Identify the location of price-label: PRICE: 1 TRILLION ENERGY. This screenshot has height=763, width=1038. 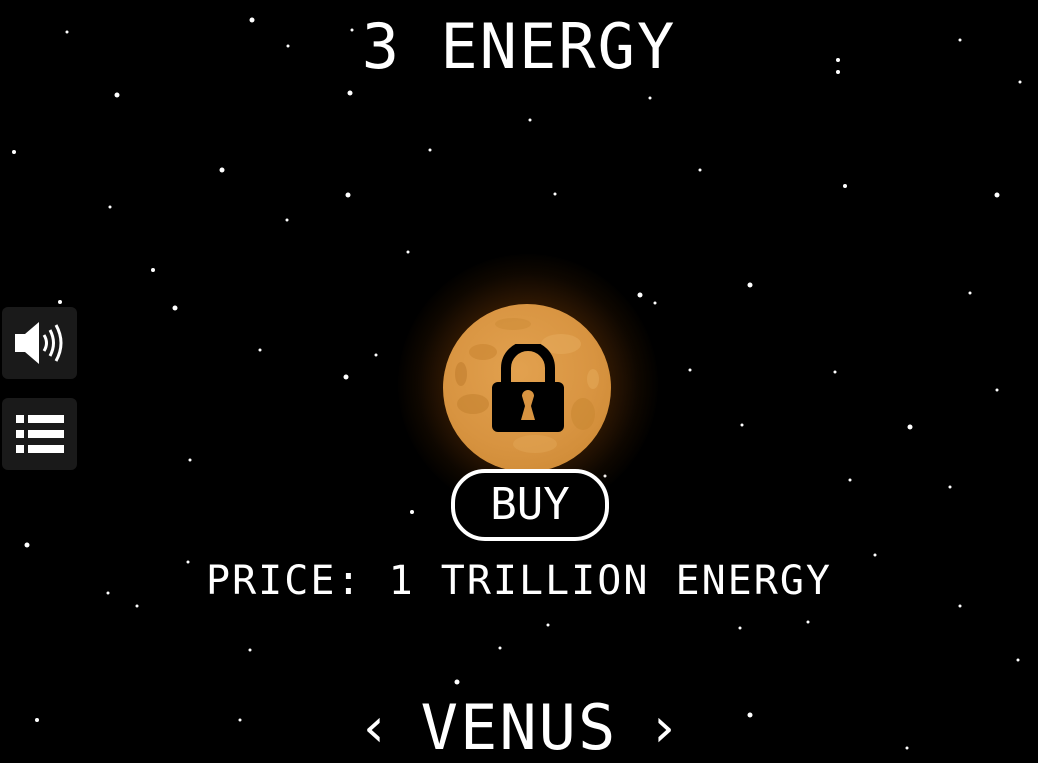
(519, 581).